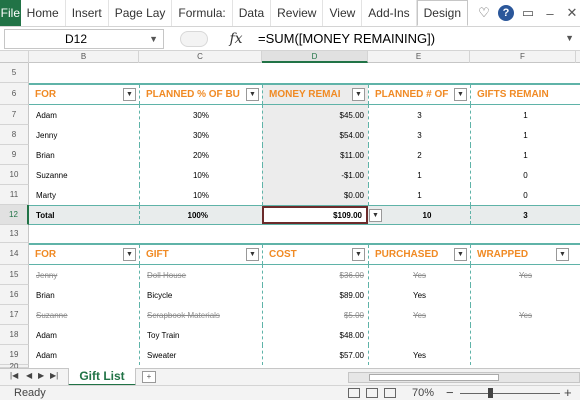 Image resolution: width=580 pixels, height=400 pixels. What do you see at coordinates (200, 355) in the screenshot?
I see `cell-gift: Sweater` at bounding box center [200, 355].